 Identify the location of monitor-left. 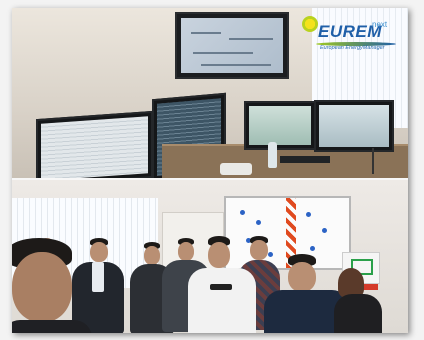
(94, 144).